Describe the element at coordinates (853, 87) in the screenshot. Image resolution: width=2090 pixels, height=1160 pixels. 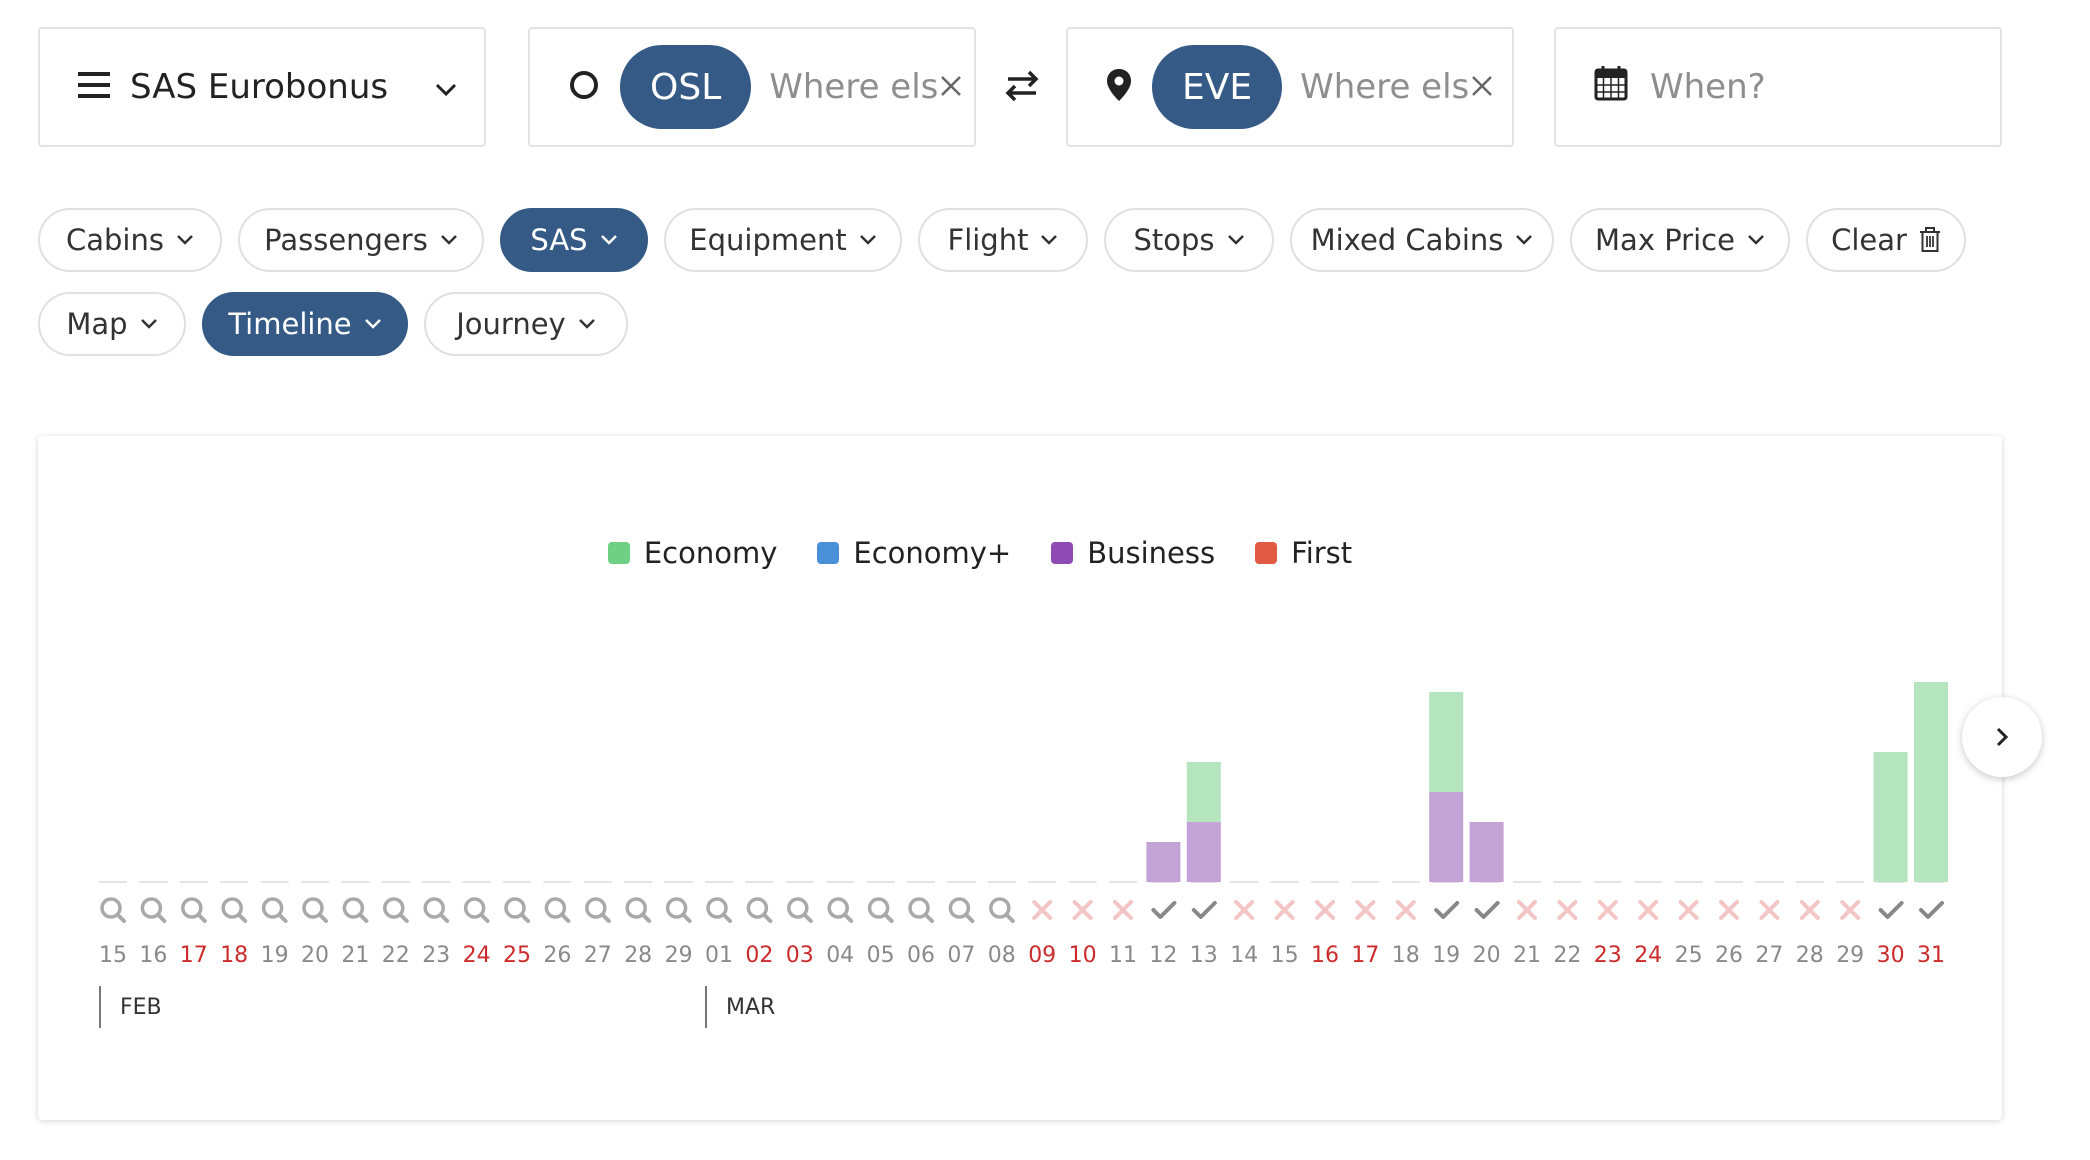
I see `origin-input: Where else?` at that location.